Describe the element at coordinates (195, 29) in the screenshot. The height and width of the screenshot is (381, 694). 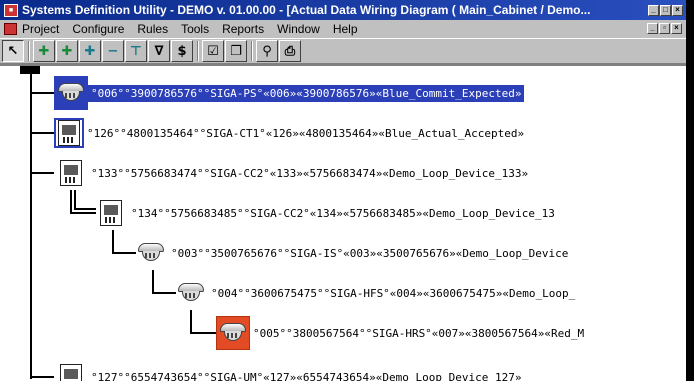
I see `menu-tools: Tools` at that location.